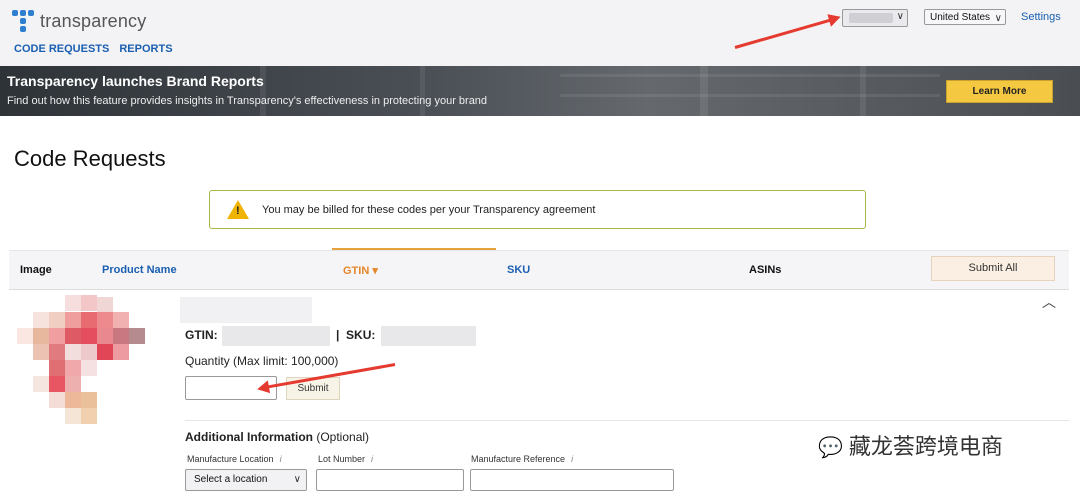 This screenshot has height=491, width=1080. What do you see at coordinates (361, 335) in the screenshot?
I see `sku-label-text: SKU:` at bounding box center [361, 335].